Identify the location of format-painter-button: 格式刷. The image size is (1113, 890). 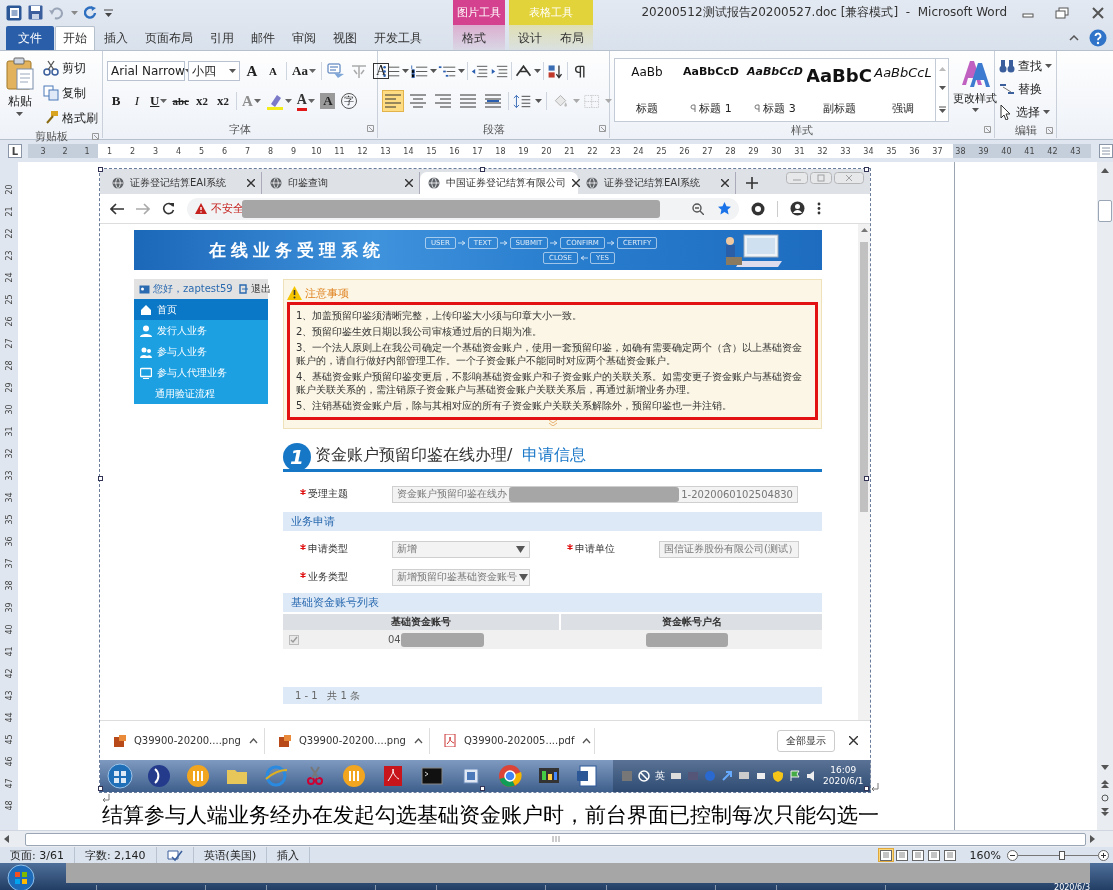
(70, 118).